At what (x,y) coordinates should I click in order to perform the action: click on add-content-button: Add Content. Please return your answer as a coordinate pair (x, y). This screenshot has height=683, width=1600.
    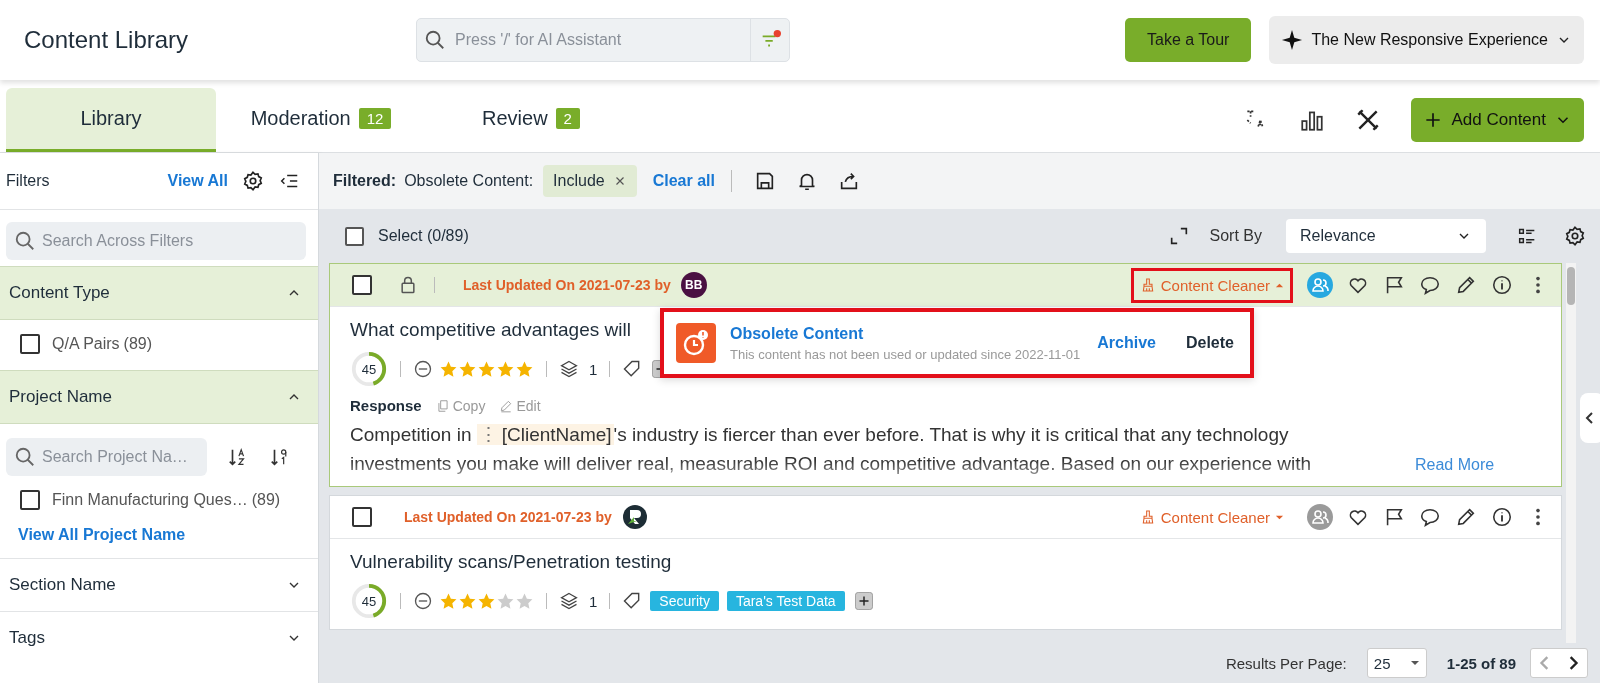
    Looking at the image, I should click on (1497, 120).